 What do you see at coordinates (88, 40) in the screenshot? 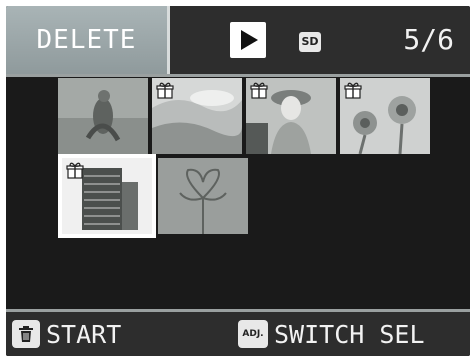
I see `delete-mode-tab: DELETE` at bounding box center [88, 40].